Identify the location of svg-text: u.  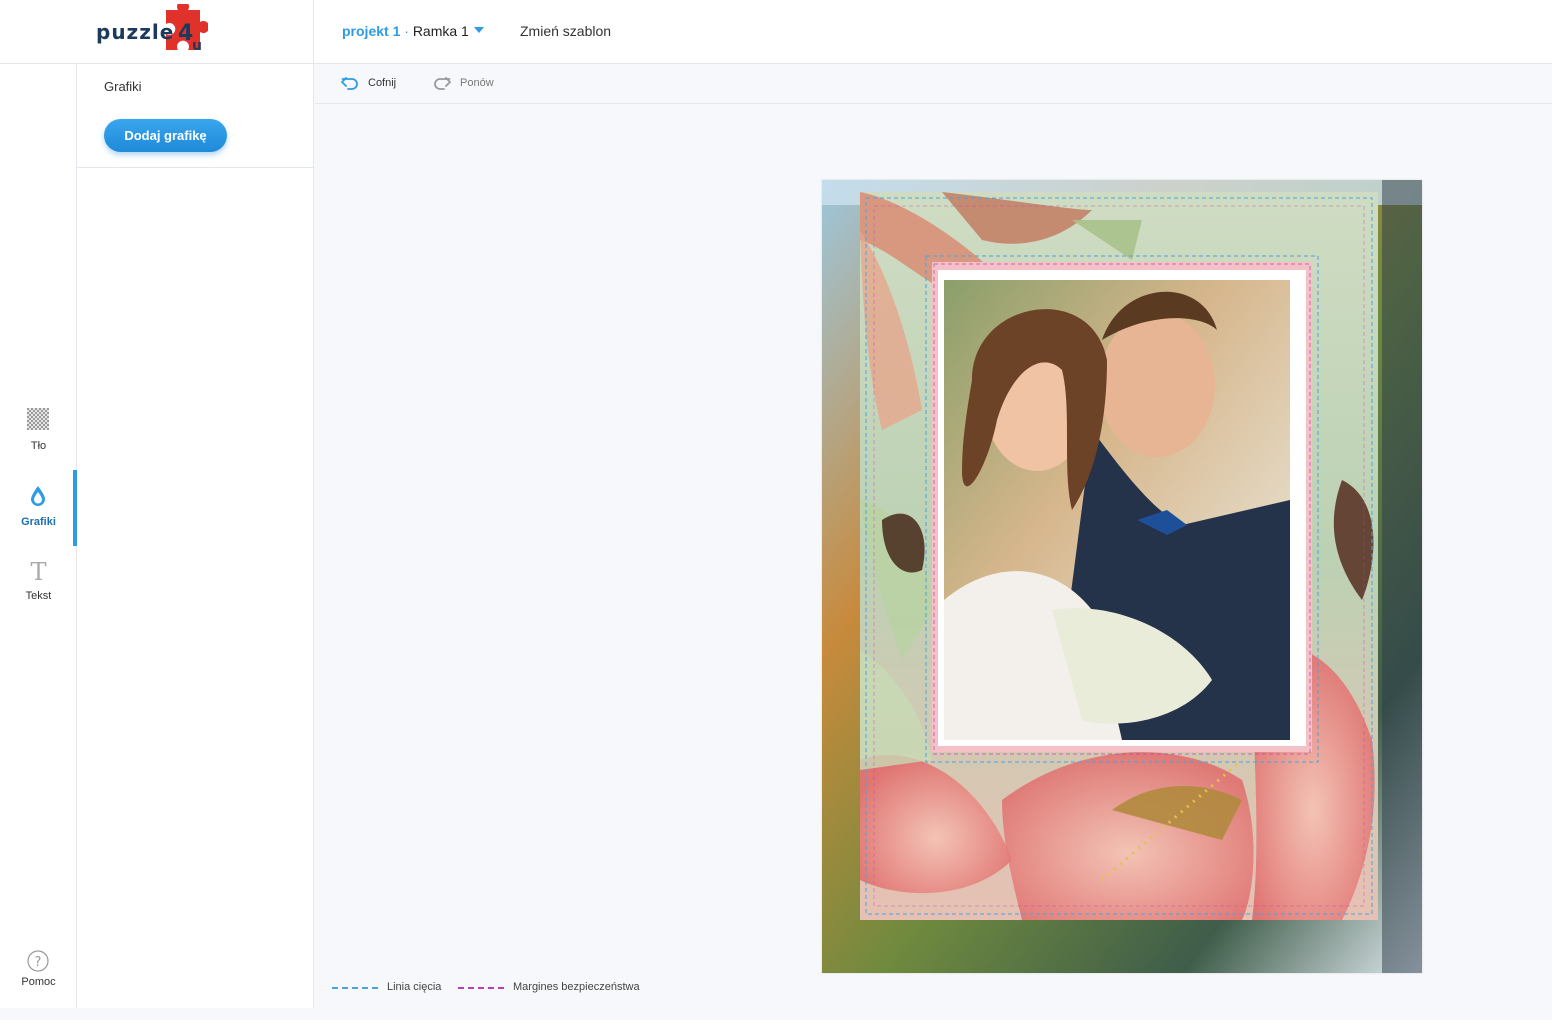
(197, 46).